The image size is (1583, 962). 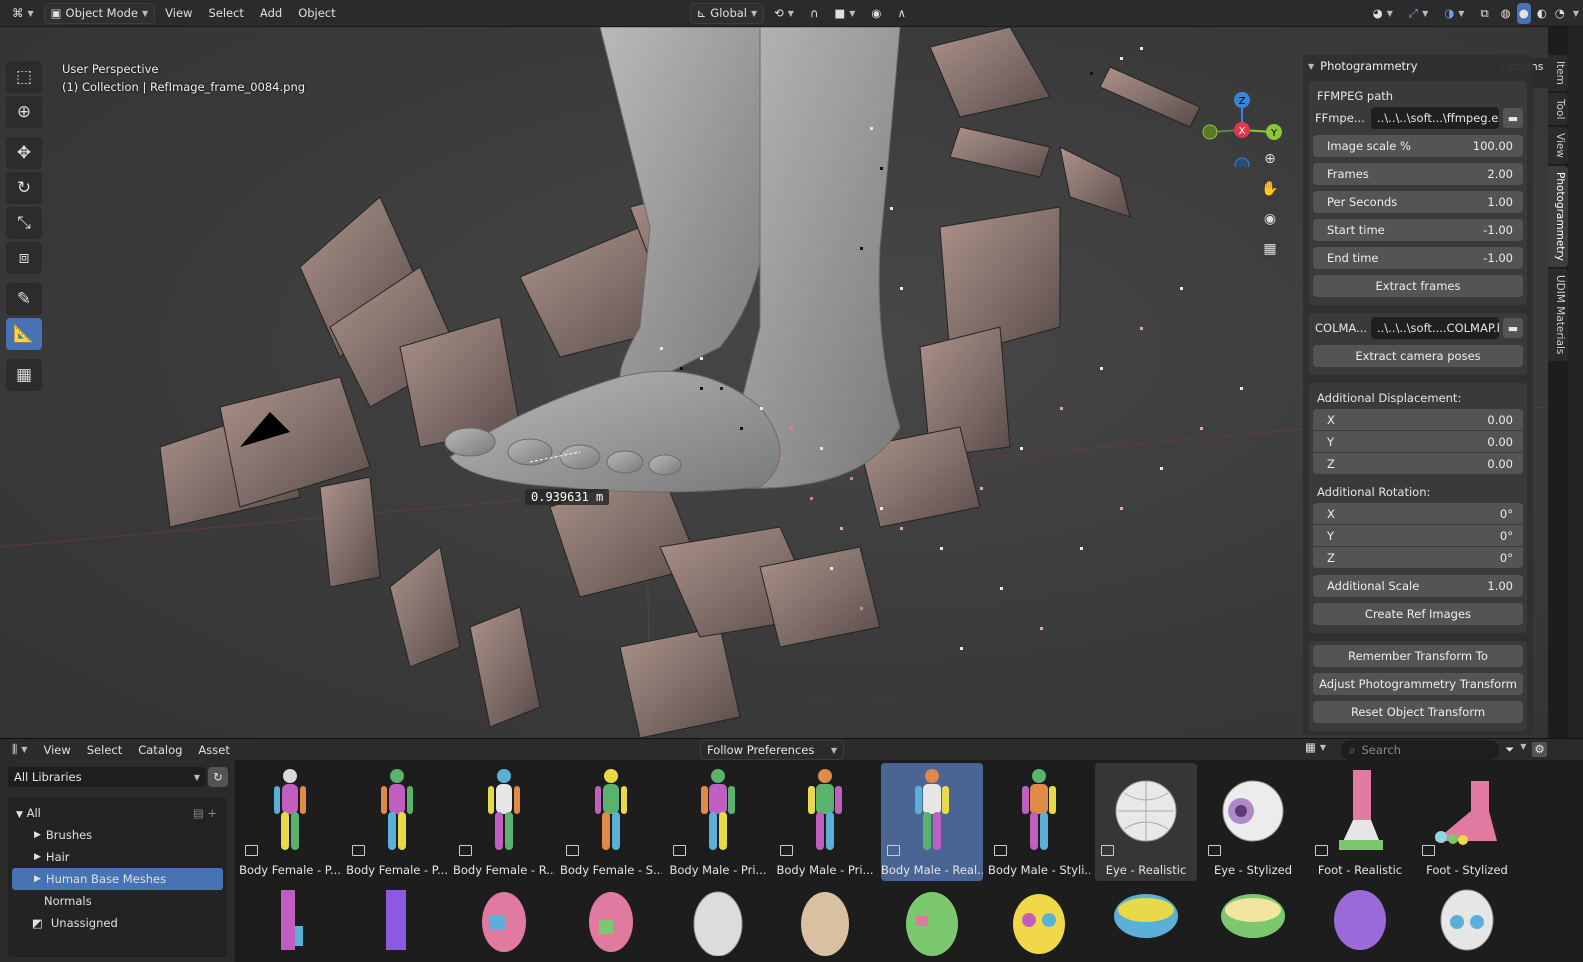 What do you see at coordinates (1542, 13) in the screenshot?
I see `shading-material: ◐` at bounding box center [1542, 13].